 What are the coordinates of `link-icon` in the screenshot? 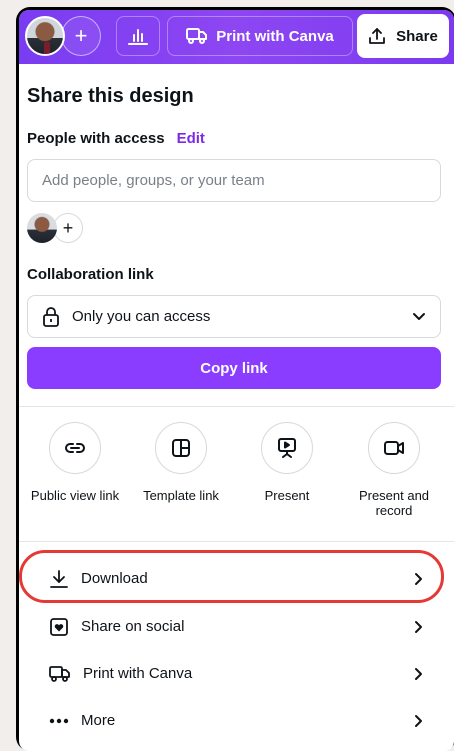 It's located at (75, 448).